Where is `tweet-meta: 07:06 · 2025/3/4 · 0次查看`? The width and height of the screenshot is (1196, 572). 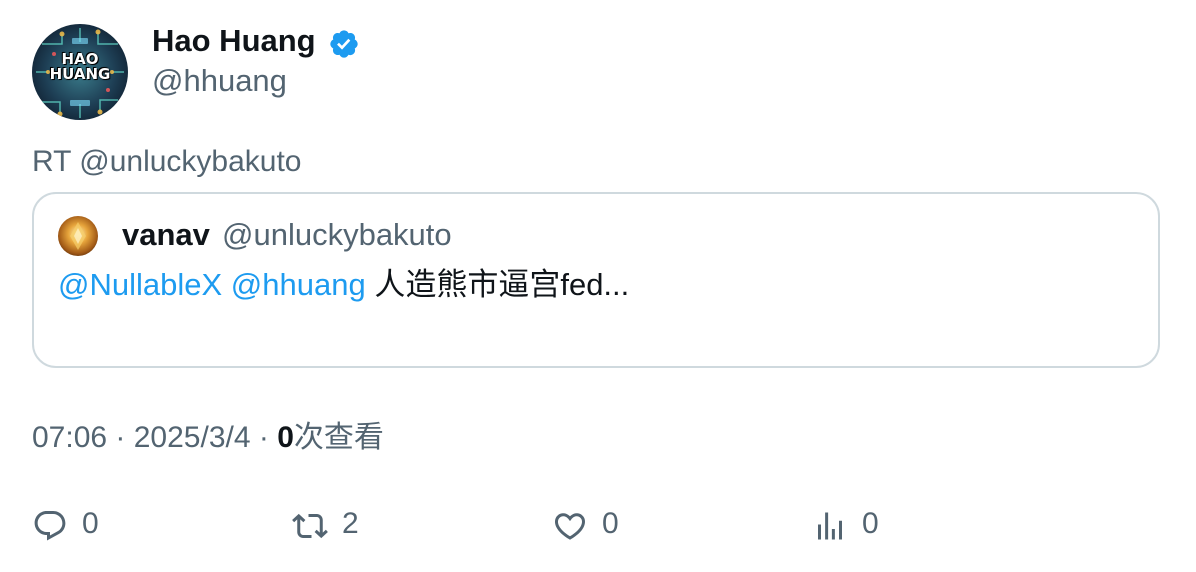
tweet-meta: 07:06 · 2025/3/4 · 0次查看 is located at coordinates (208, 438).